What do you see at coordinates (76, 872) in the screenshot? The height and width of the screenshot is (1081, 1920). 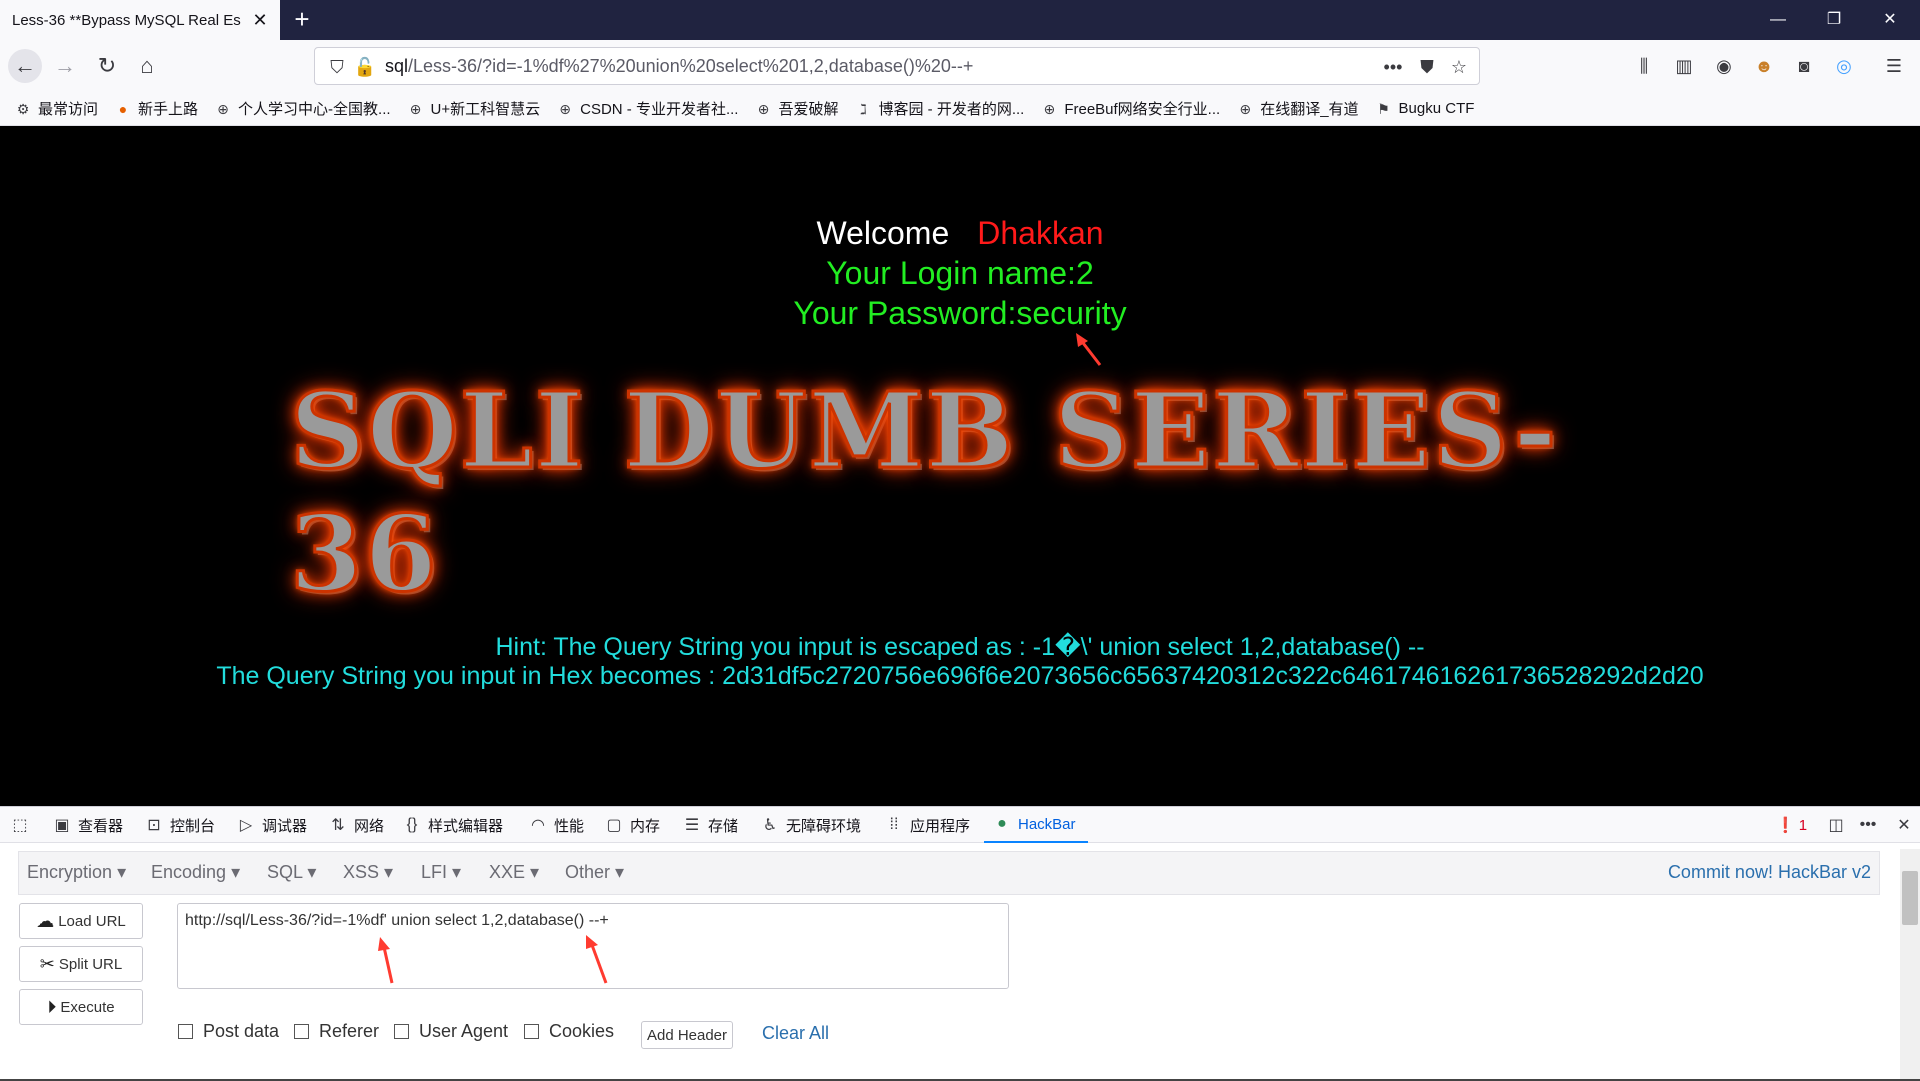 I see `menu-encryption: Encryption ▾` at bounding box center [76, 872].